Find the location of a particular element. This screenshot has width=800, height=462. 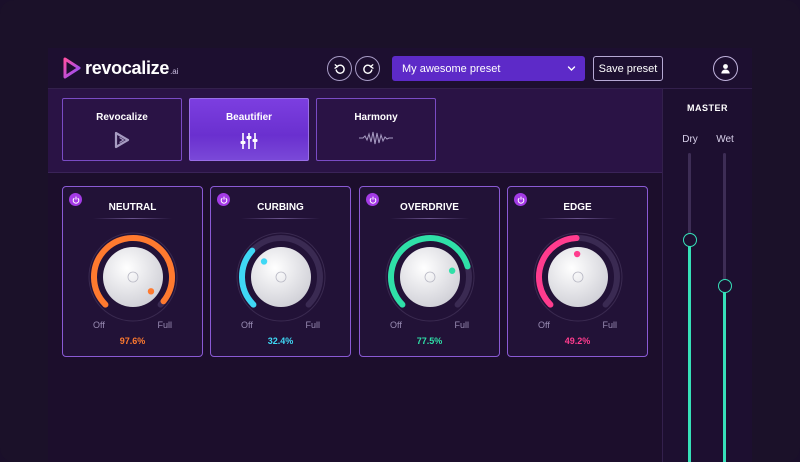

effect-card-neutral: NEUTRAL Off Full 97.6% is located at coordinates (132, 271).